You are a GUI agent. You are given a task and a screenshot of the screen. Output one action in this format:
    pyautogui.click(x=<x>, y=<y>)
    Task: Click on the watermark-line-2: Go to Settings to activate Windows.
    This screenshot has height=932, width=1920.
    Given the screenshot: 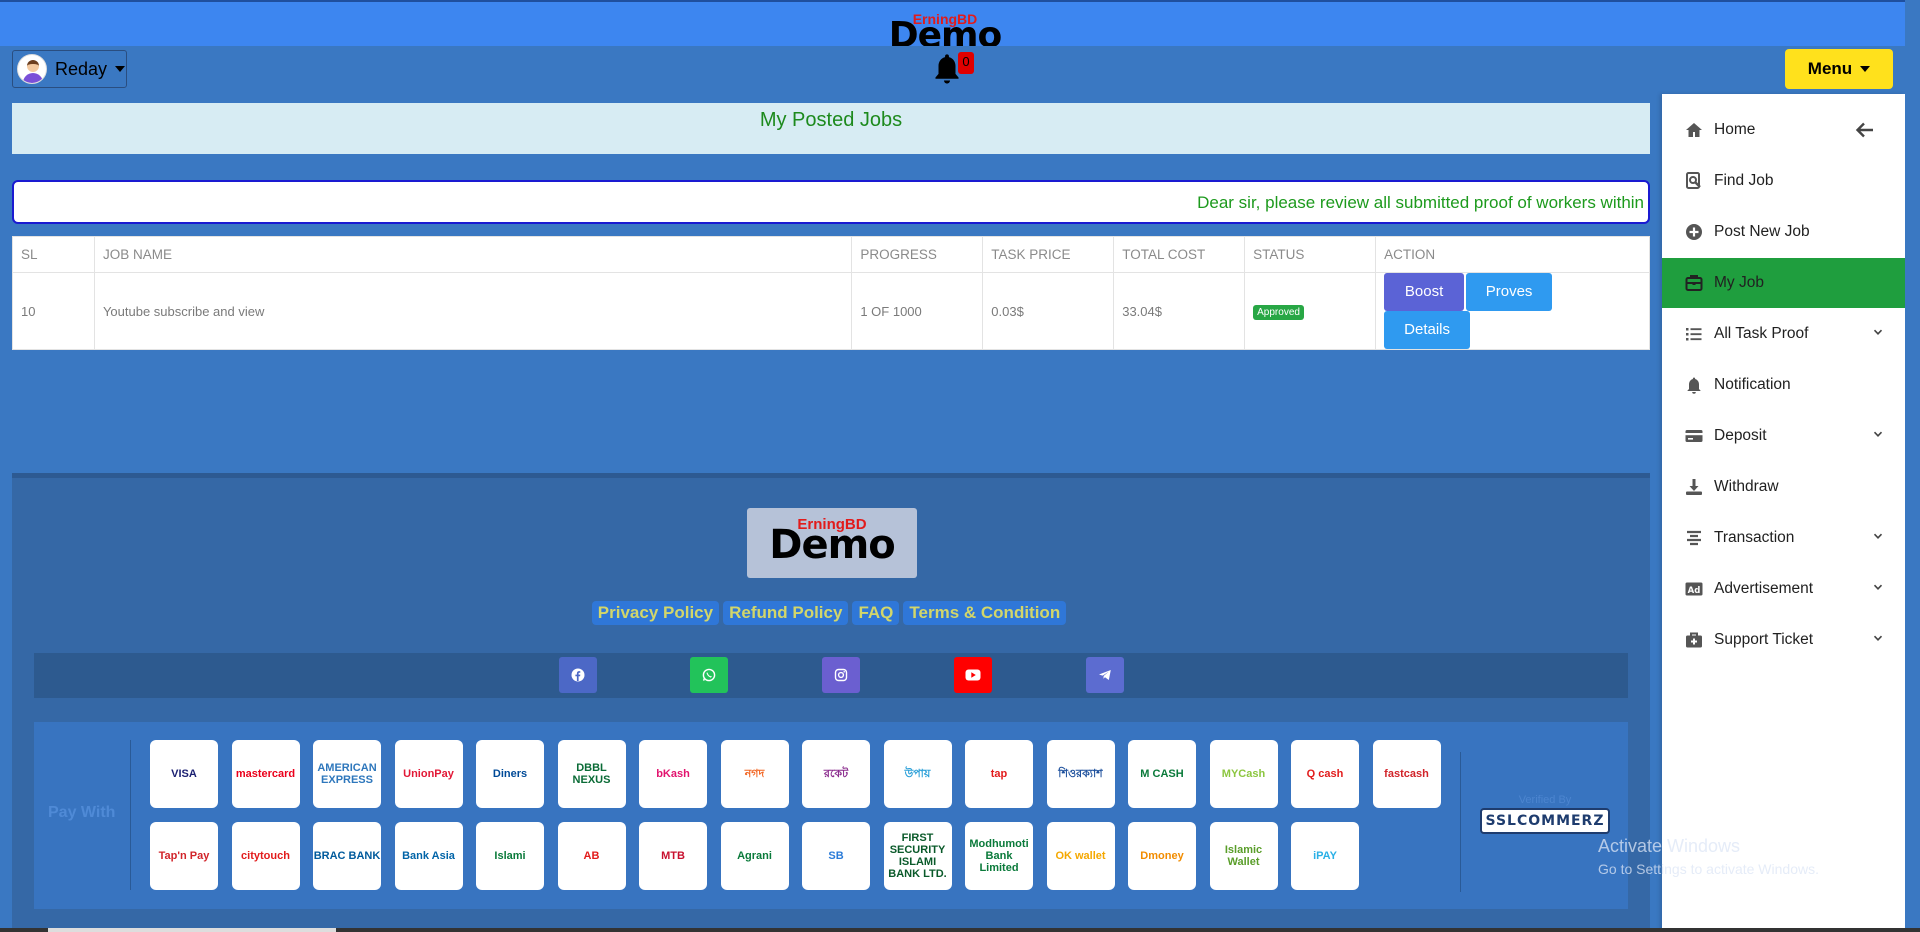 What is the action you would take?
    pyautogui.click(x=1708, y=869)
    